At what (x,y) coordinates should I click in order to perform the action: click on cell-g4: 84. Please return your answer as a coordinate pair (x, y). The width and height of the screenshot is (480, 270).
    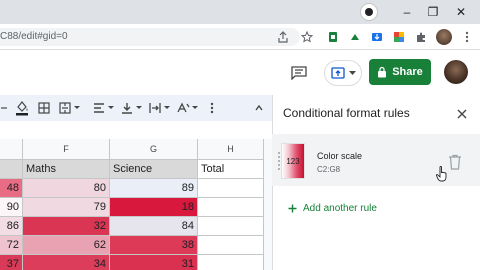
    Looking at the image, I should click on (154, 226).